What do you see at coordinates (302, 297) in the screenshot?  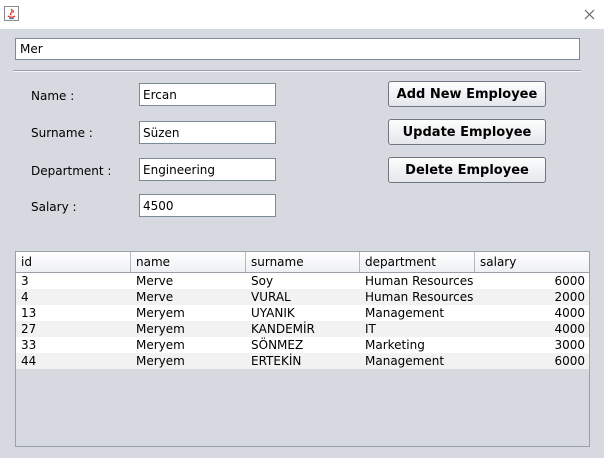 I see `table-row: 4 Merve VURAL Human Resources 2000` at bounding box center [302, 297].